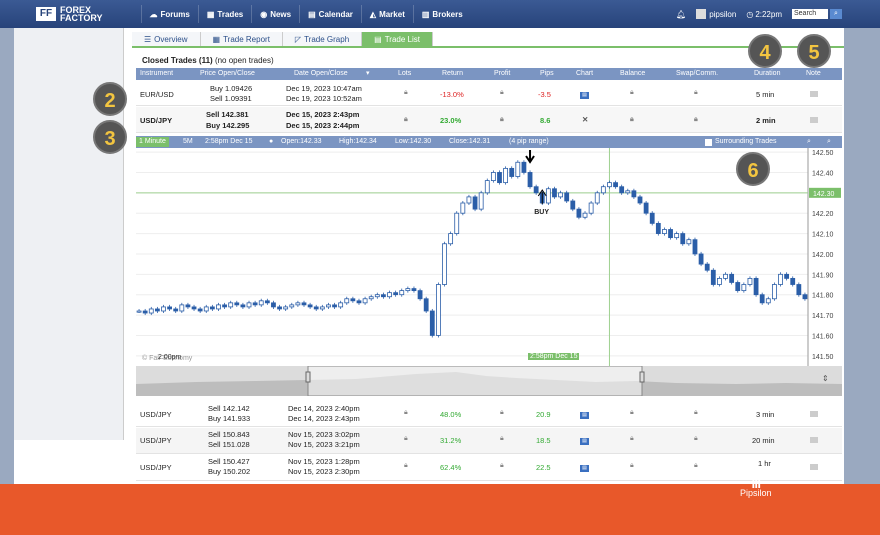 The width and height of the screenshot is (880, 535). What do you see at coordinates (231, 88) in the screenshot?
I see `price-open: Buy 1.09426` at bounding box center [231, 88].